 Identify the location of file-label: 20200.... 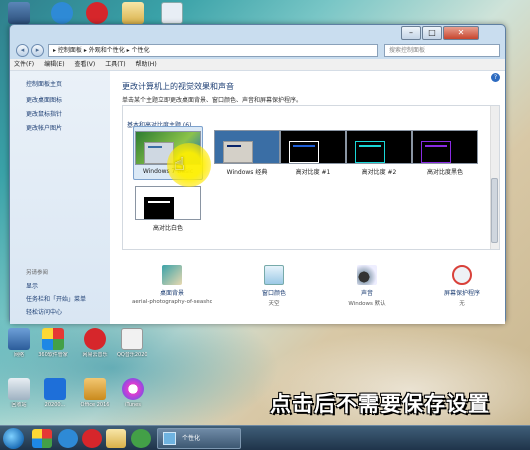
(55, 405).